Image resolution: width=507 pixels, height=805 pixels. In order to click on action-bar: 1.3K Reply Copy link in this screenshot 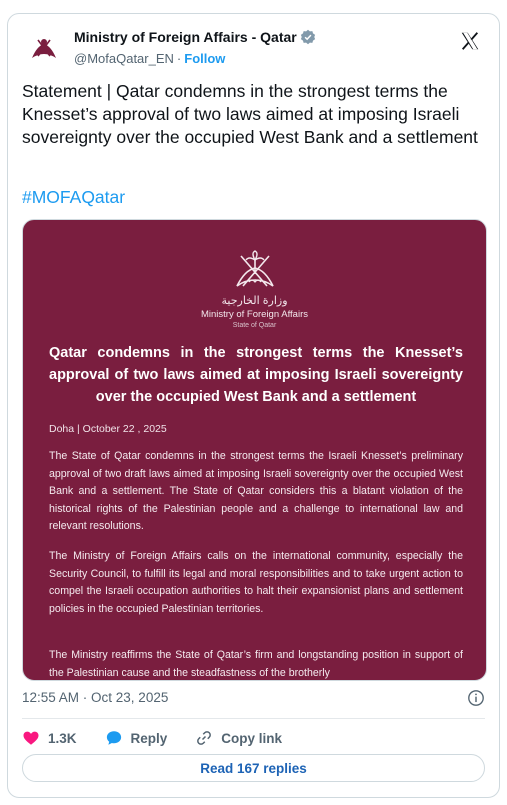, I will do `click(166, 738)`.